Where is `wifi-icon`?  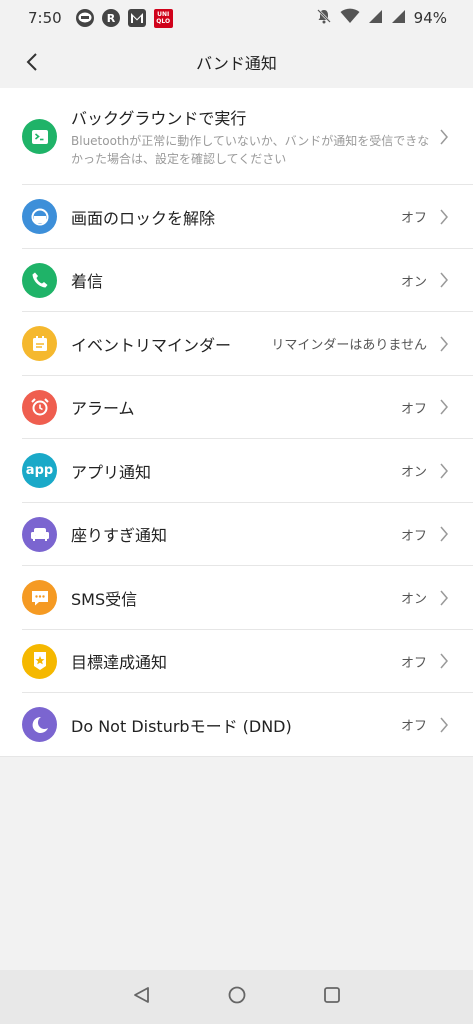
wifi-icon is located at coordinates (350, 18).